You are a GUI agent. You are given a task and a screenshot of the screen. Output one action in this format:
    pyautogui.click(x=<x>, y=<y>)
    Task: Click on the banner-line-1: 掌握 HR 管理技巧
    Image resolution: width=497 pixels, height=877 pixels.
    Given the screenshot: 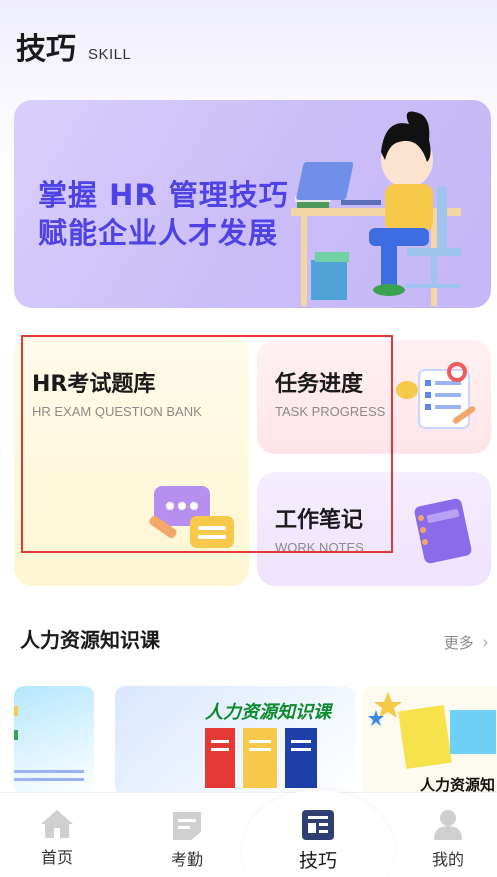 What is the action you would take?
    pyautogui.click(x=163, y=195)
    